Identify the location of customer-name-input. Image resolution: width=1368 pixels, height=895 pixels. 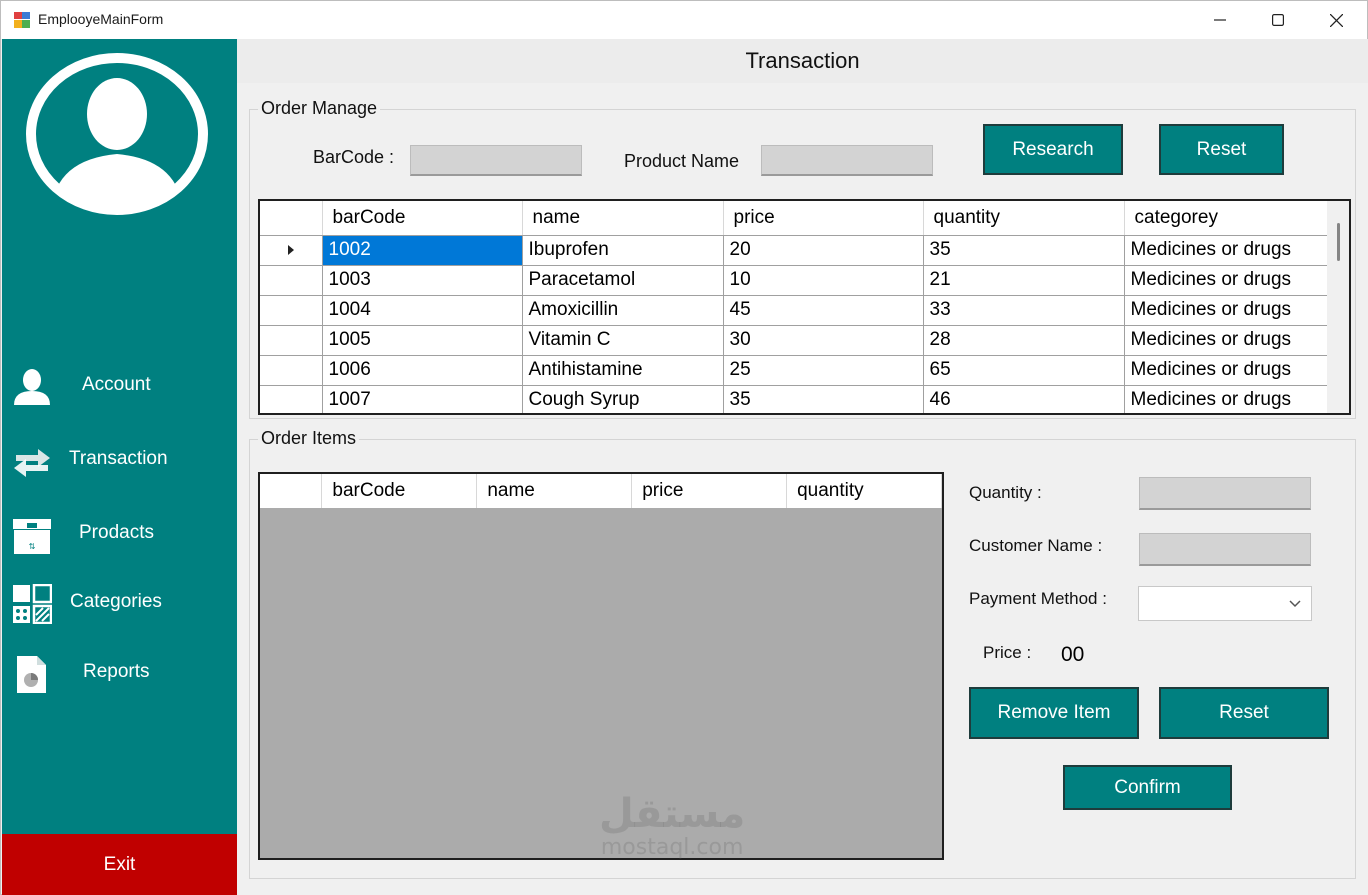
(1225, 549).